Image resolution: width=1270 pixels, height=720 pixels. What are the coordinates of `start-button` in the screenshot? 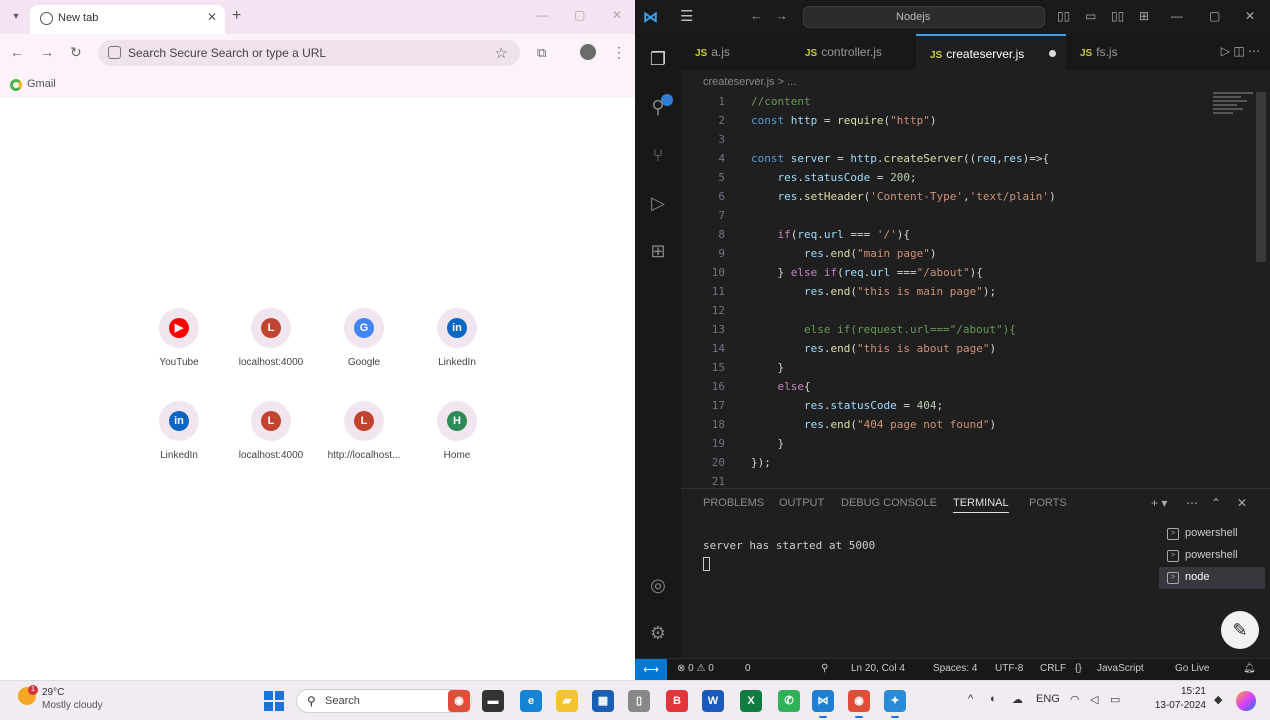 It's located at (274, 701).